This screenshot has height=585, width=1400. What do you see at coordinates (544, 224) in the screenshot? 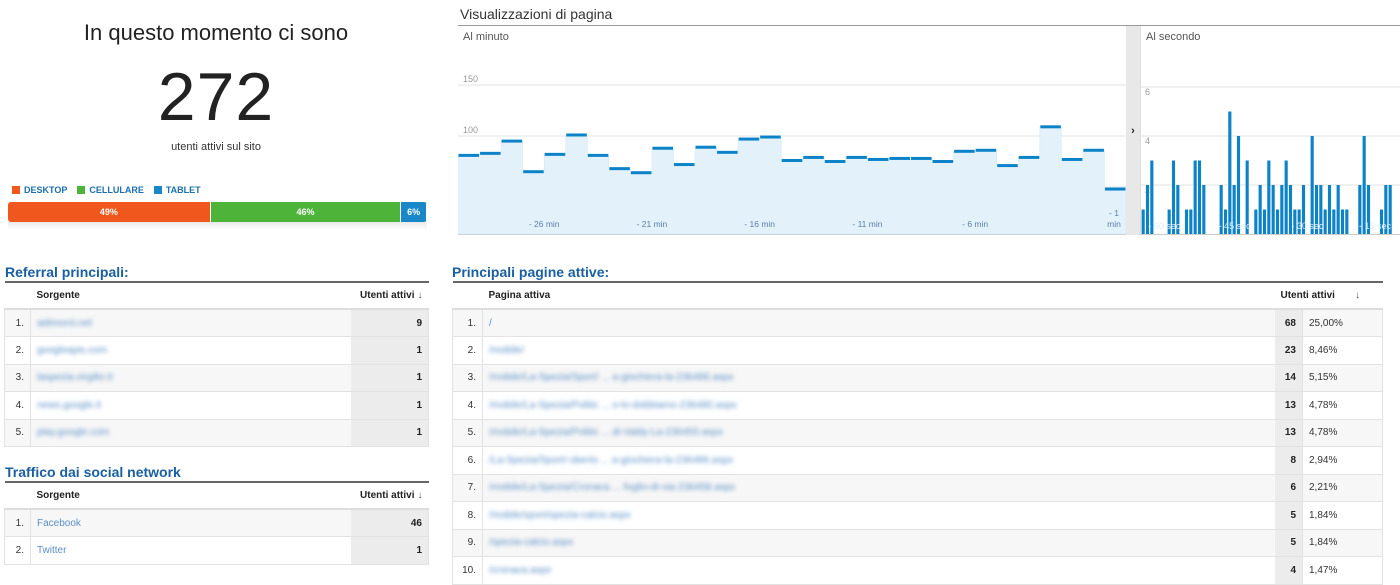
I see `x-tick-label: - 26 min` at bounding box center [544, 224].